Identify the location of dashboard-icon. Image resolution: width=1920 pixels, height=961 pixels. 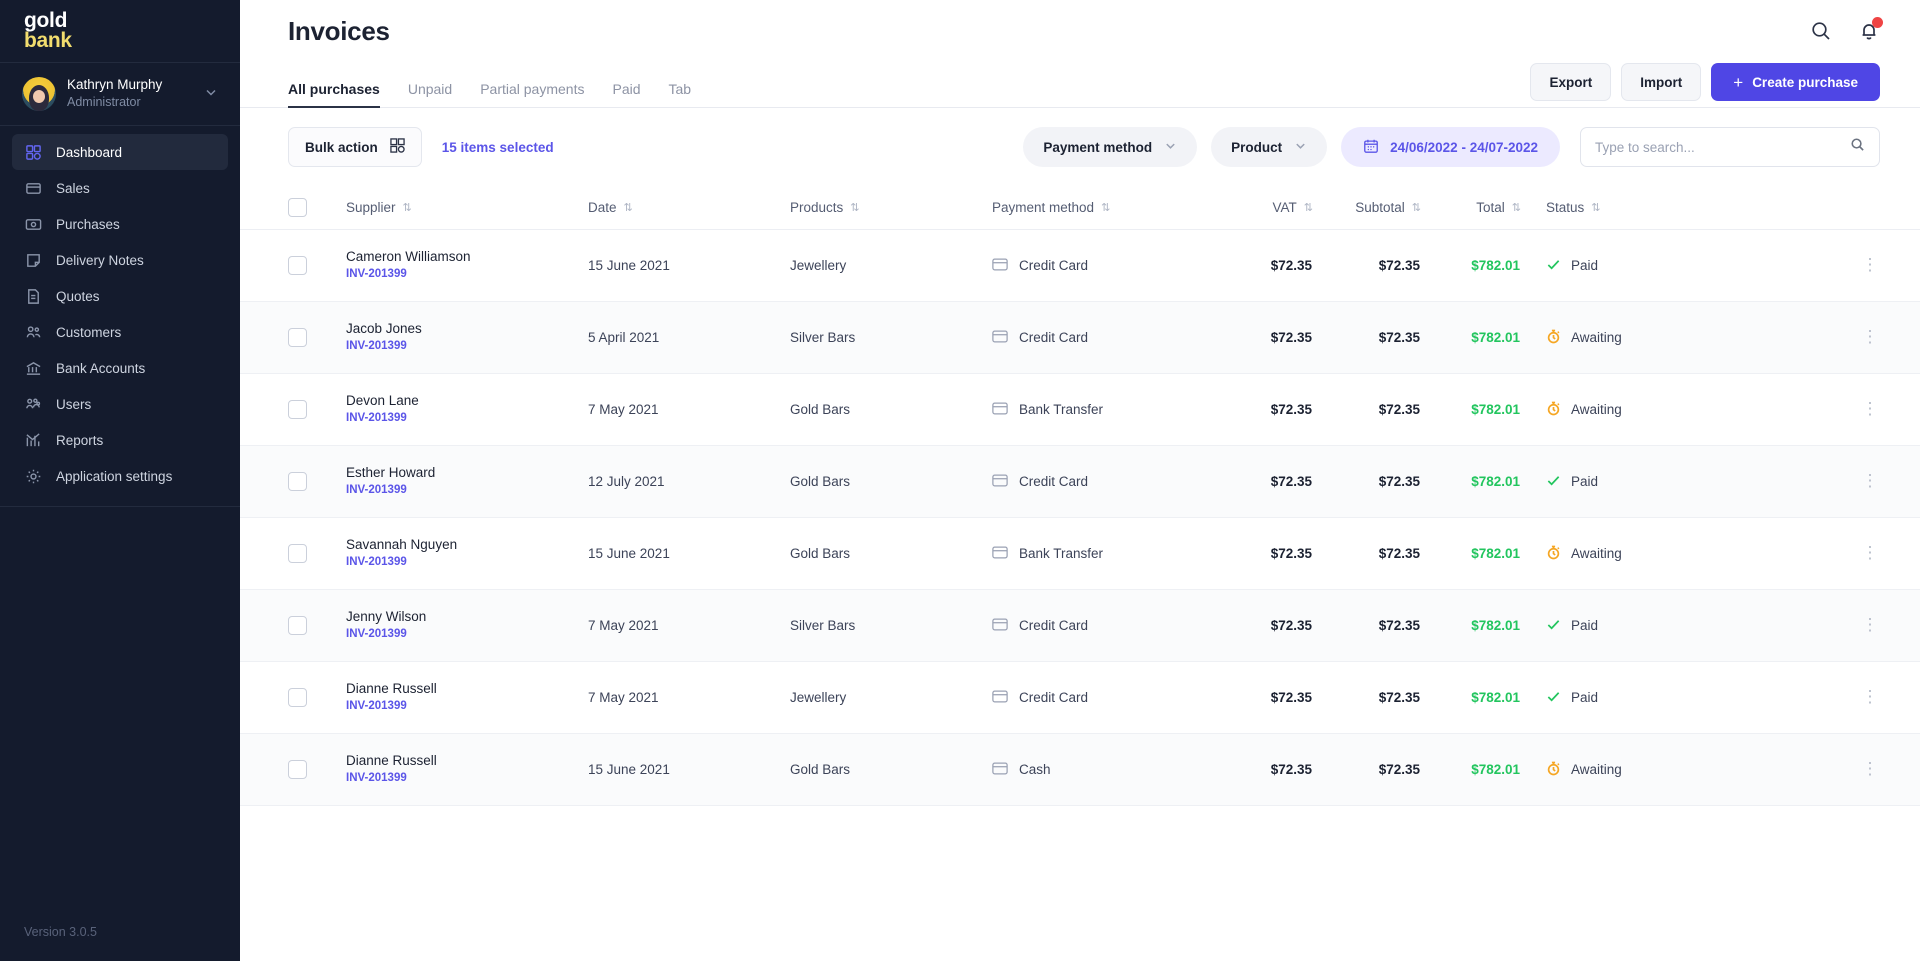
(33, 152).